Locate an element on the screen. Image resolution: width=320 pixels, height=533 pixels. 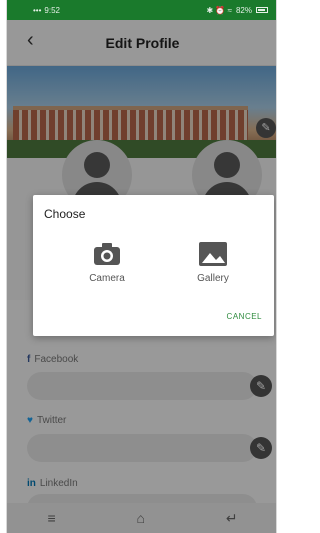
camera-label: Camera is located at coordinates (107, 278).